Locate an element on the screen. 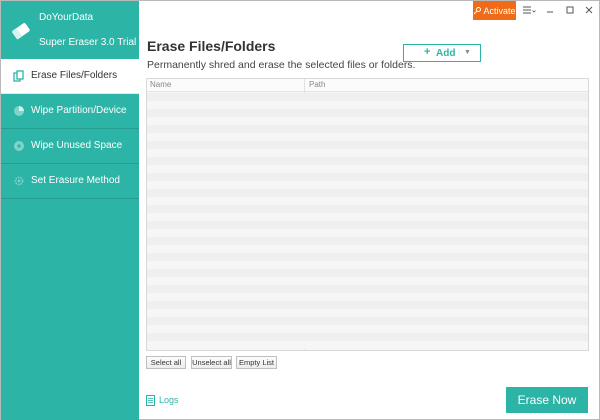 Image resolution: width=600 pixels, height=420 pixels. brand: DoYourData Super Eraser 3.0 Trial is located at coordinates (70, 30).